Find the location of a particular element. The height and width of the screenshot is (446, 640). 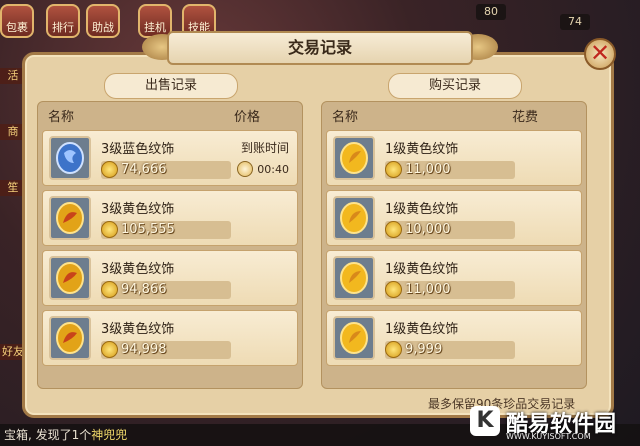

counter-b: 74 is located at coordinates (575, 22).